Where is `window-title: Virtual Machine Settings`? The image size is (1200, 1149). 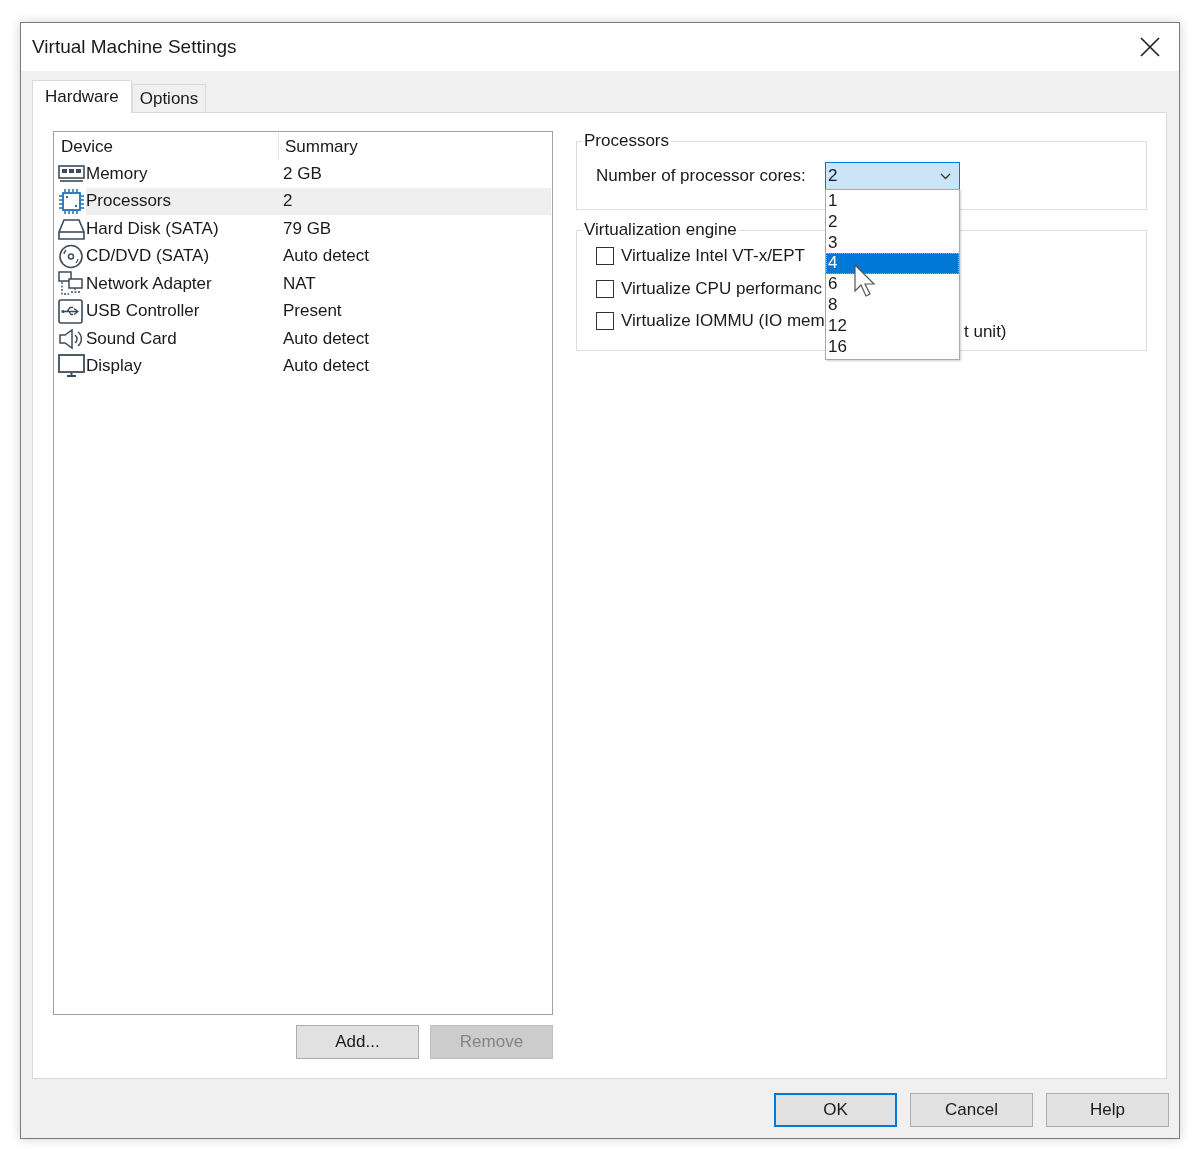
window-title: Virtual Machine Settings is located at coordinates (134, 47).